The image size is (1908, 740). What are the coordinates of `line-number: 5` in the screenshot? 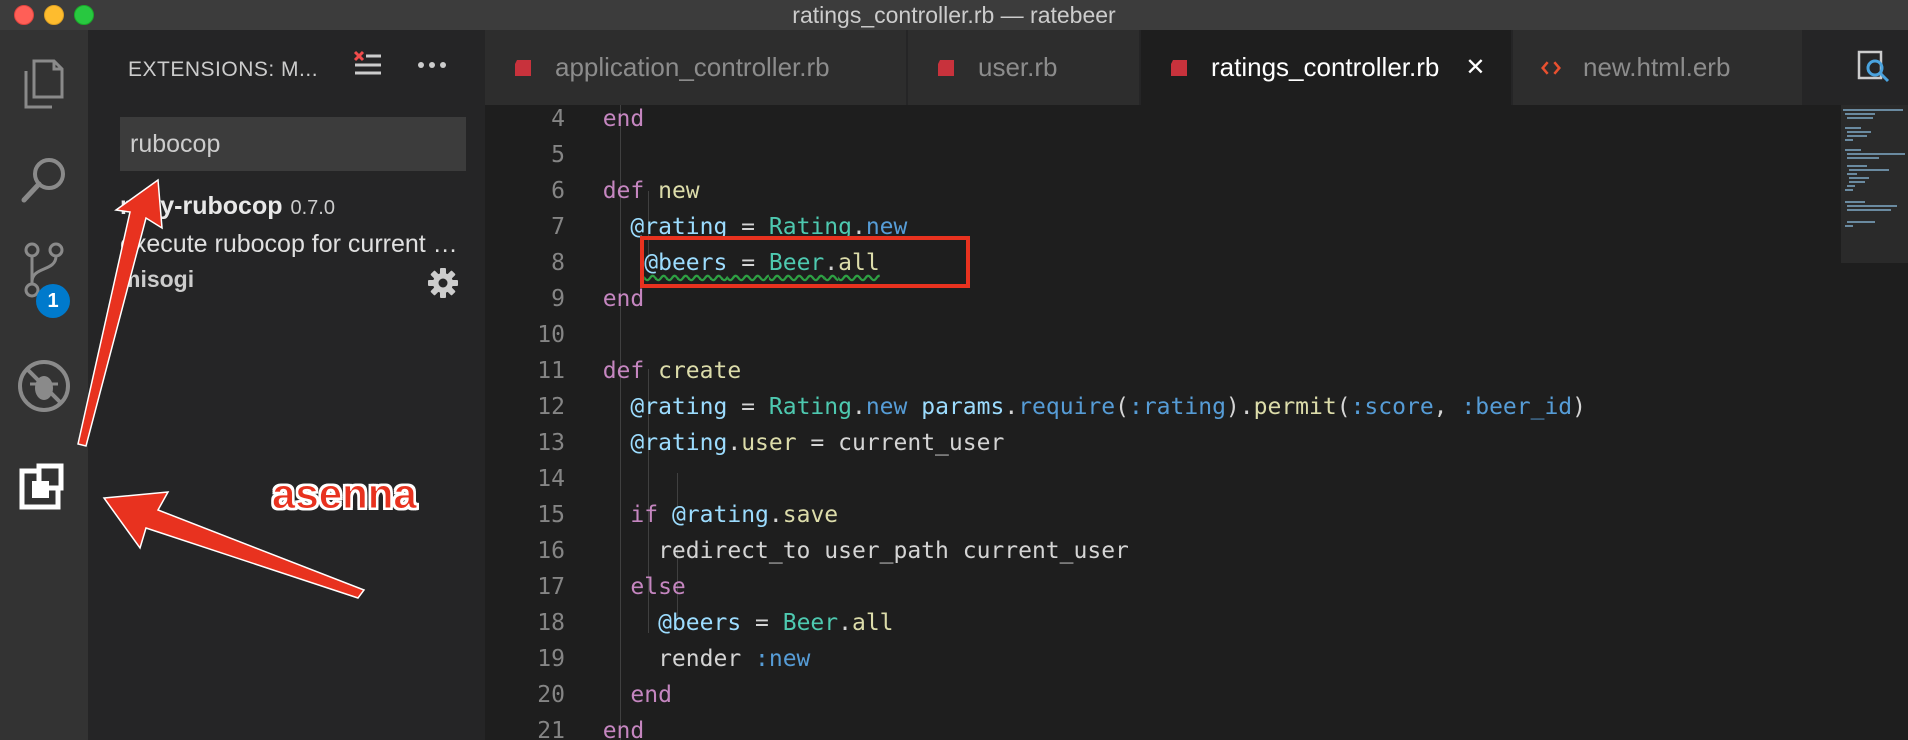 It's located at (558, 155).